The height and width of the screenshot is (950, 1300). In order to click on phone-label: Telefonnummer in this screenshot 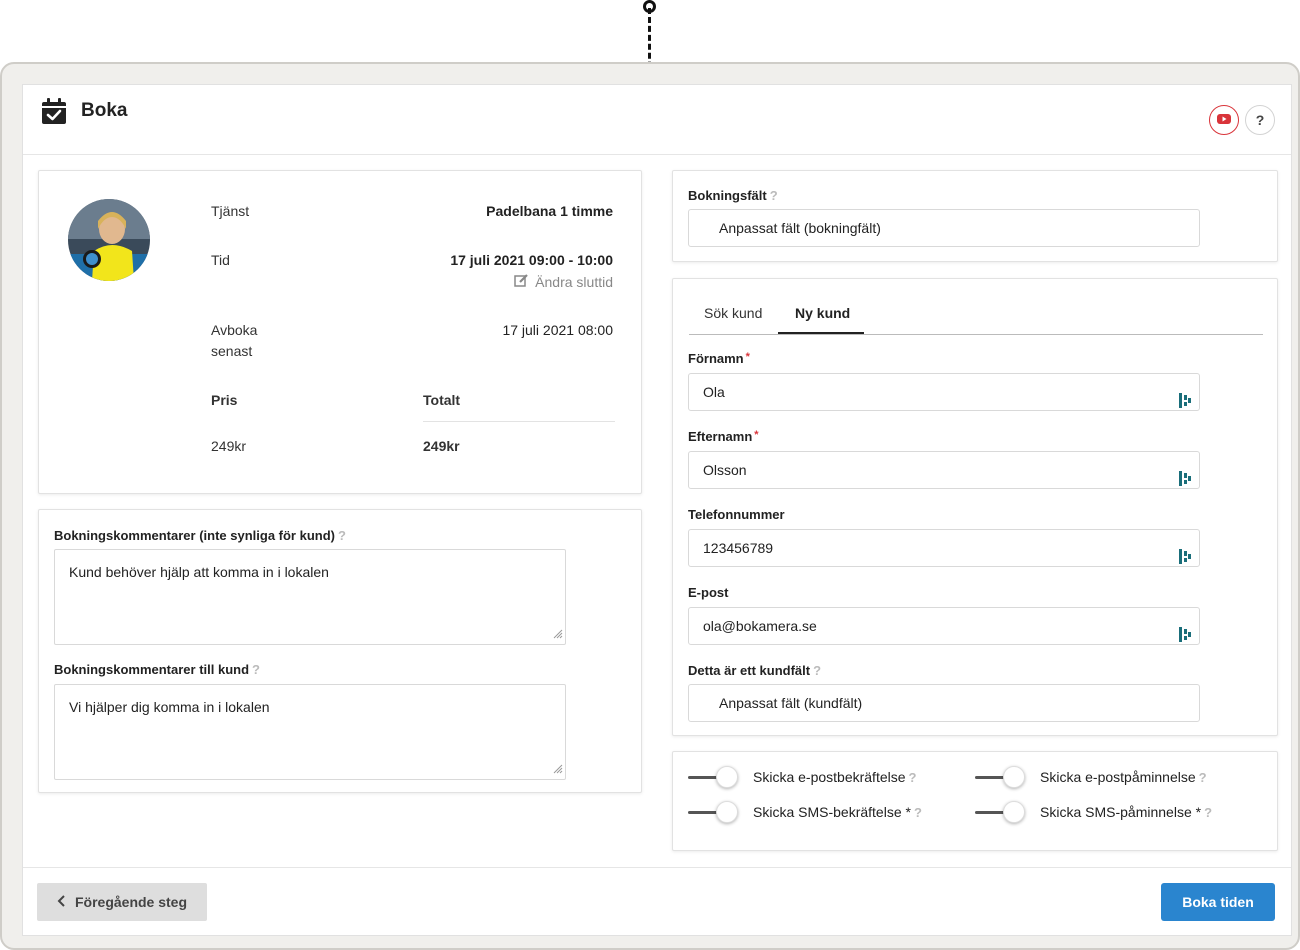, I will do `click(736, 514)`.